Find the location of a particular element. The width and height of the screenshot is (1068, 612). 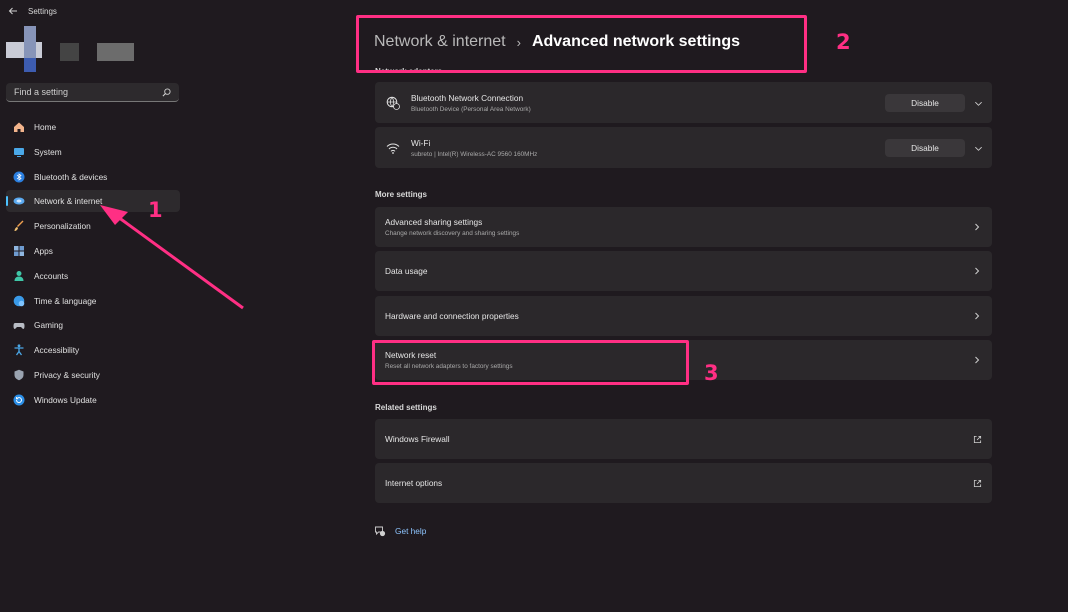

annotation-arrow is located at coordinates (172, 257).